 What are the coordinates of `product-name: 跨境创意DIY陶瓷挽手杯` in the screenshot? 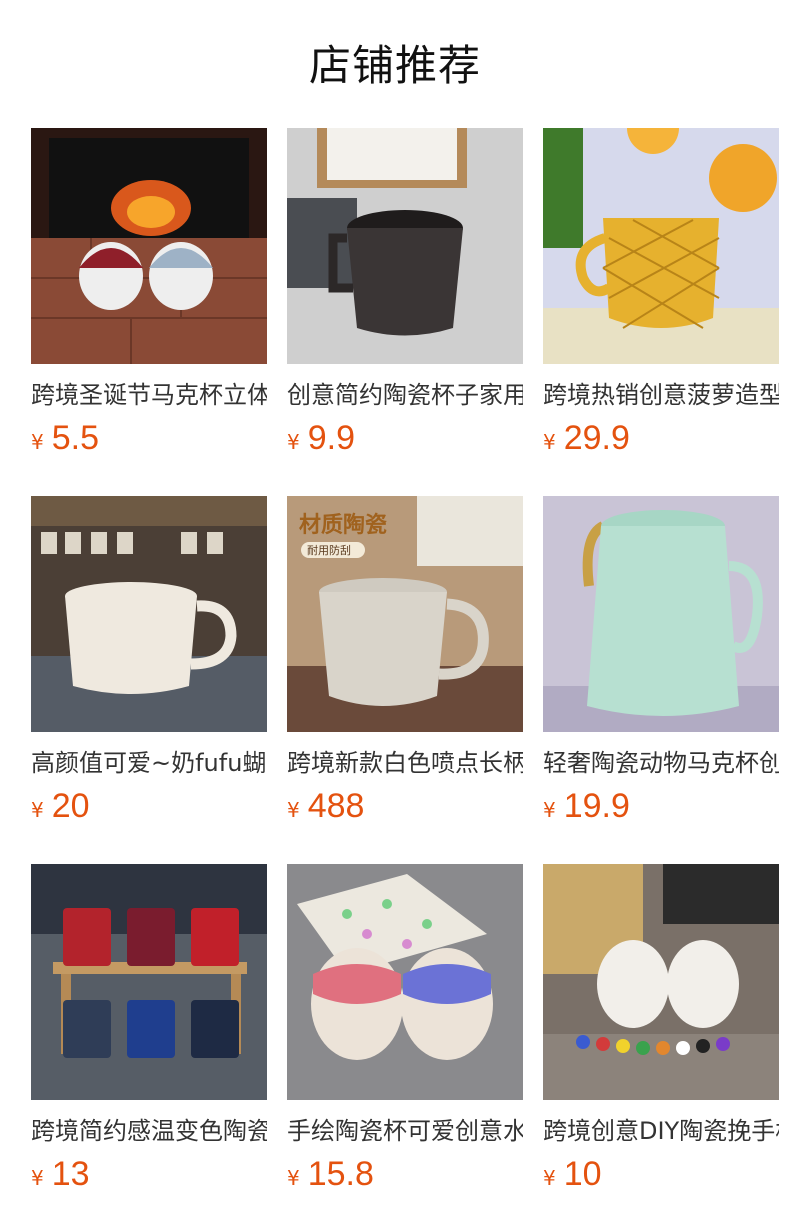 It's located at (661, 1131).